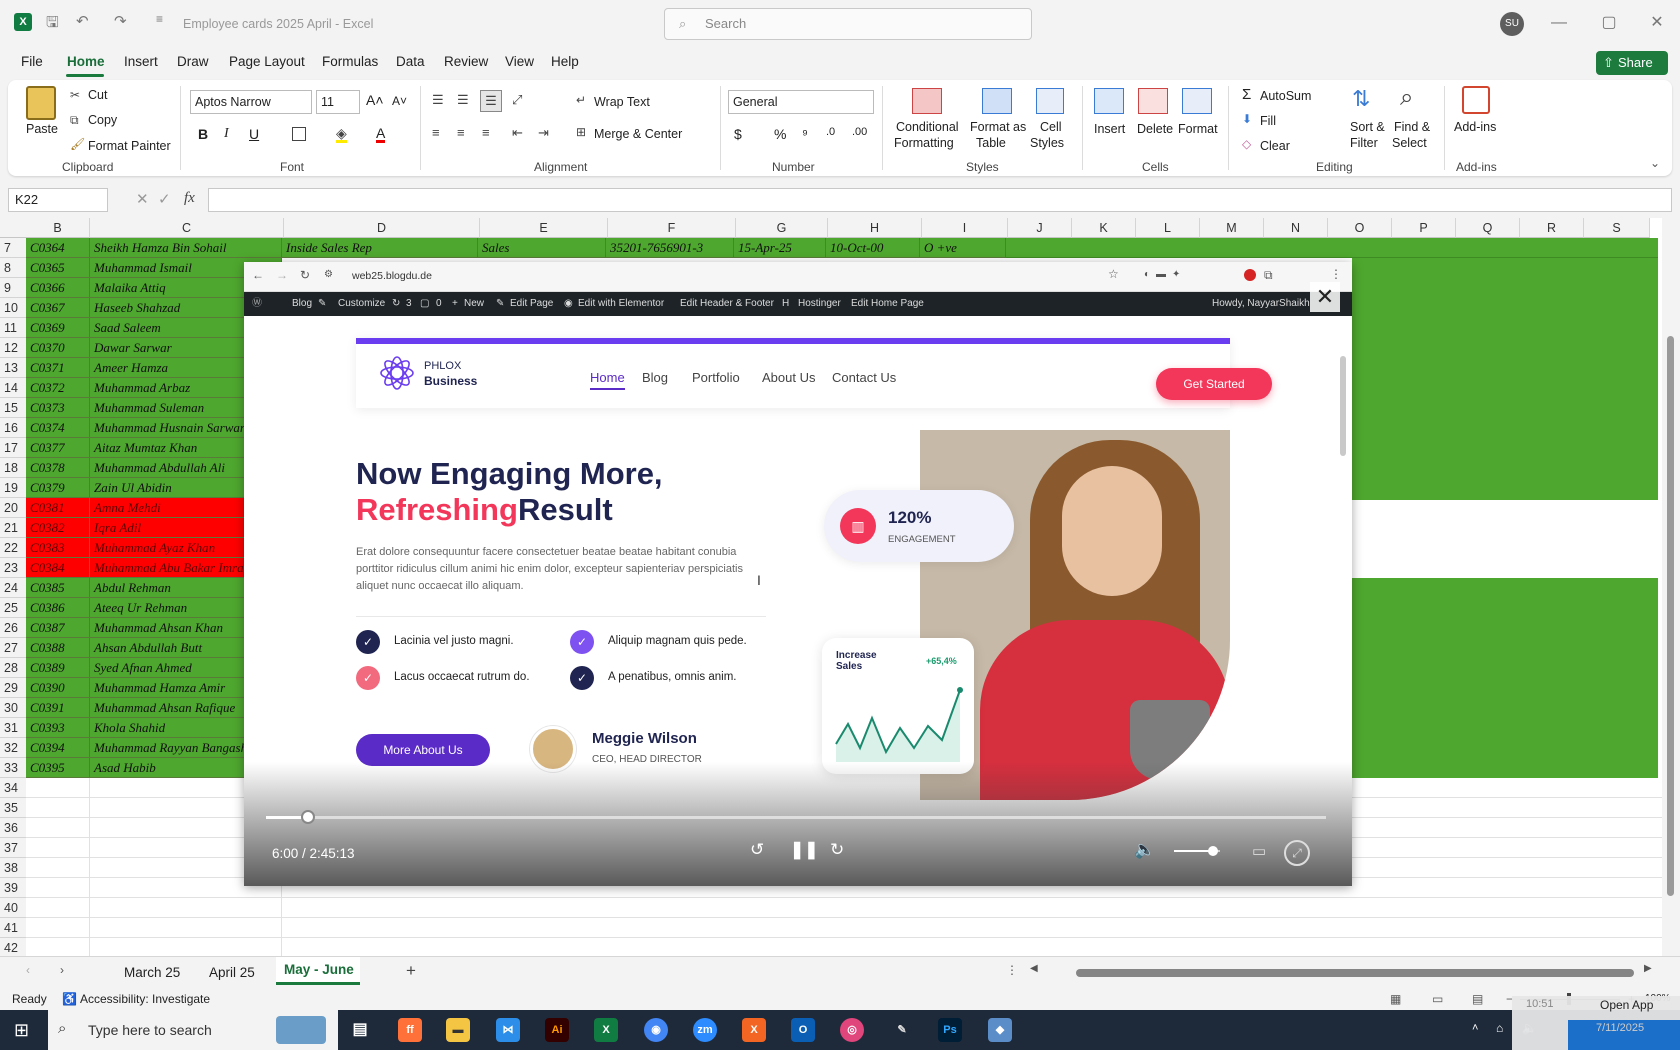 The width and height of the screenshot is (1680, 1050). What do you see at coordinates (796, 817) in the screenshot?
I see `progress-track` at bounding box center [796, 817].